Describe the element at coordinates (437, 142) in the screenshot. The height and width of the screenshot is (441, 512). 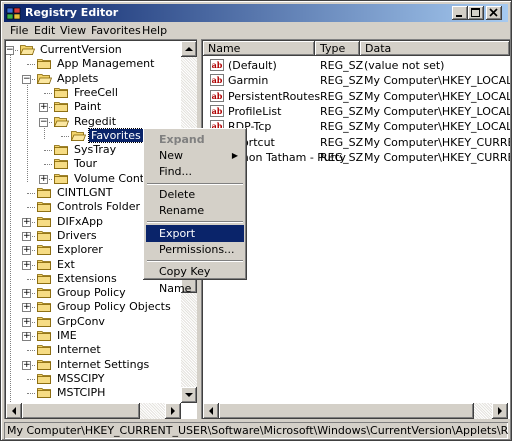
I see `value-data: My Computer\HKEY_CURRENT_USER` at that location.